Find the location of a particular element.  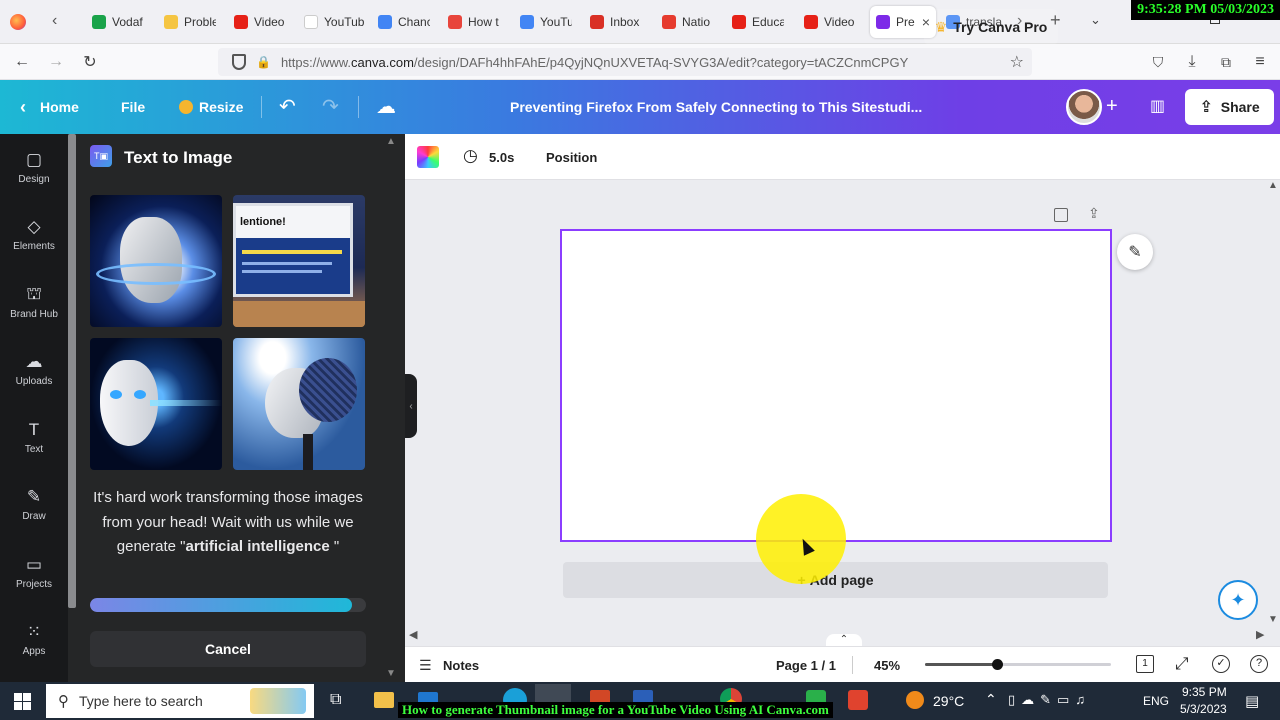

editor-footer: ☰ Notes Page 1 / 1 45% 1 ⤢ ✓ ? is located at coordinates (842, 664).